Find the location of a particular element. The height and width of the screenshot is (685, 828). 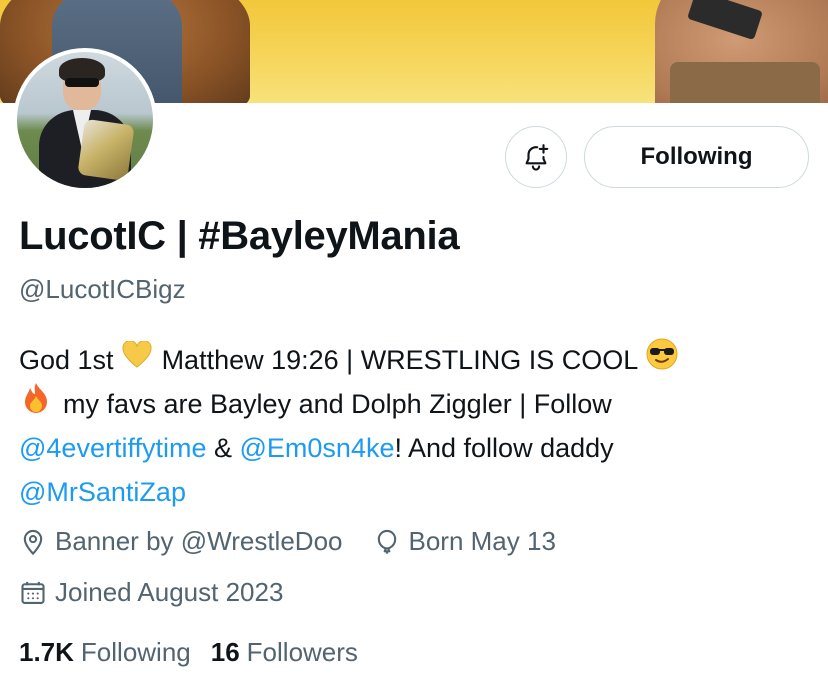

bio-text: Matthew 19:26 | WRESTLING IS COOL is located at coordinates (400, 360).